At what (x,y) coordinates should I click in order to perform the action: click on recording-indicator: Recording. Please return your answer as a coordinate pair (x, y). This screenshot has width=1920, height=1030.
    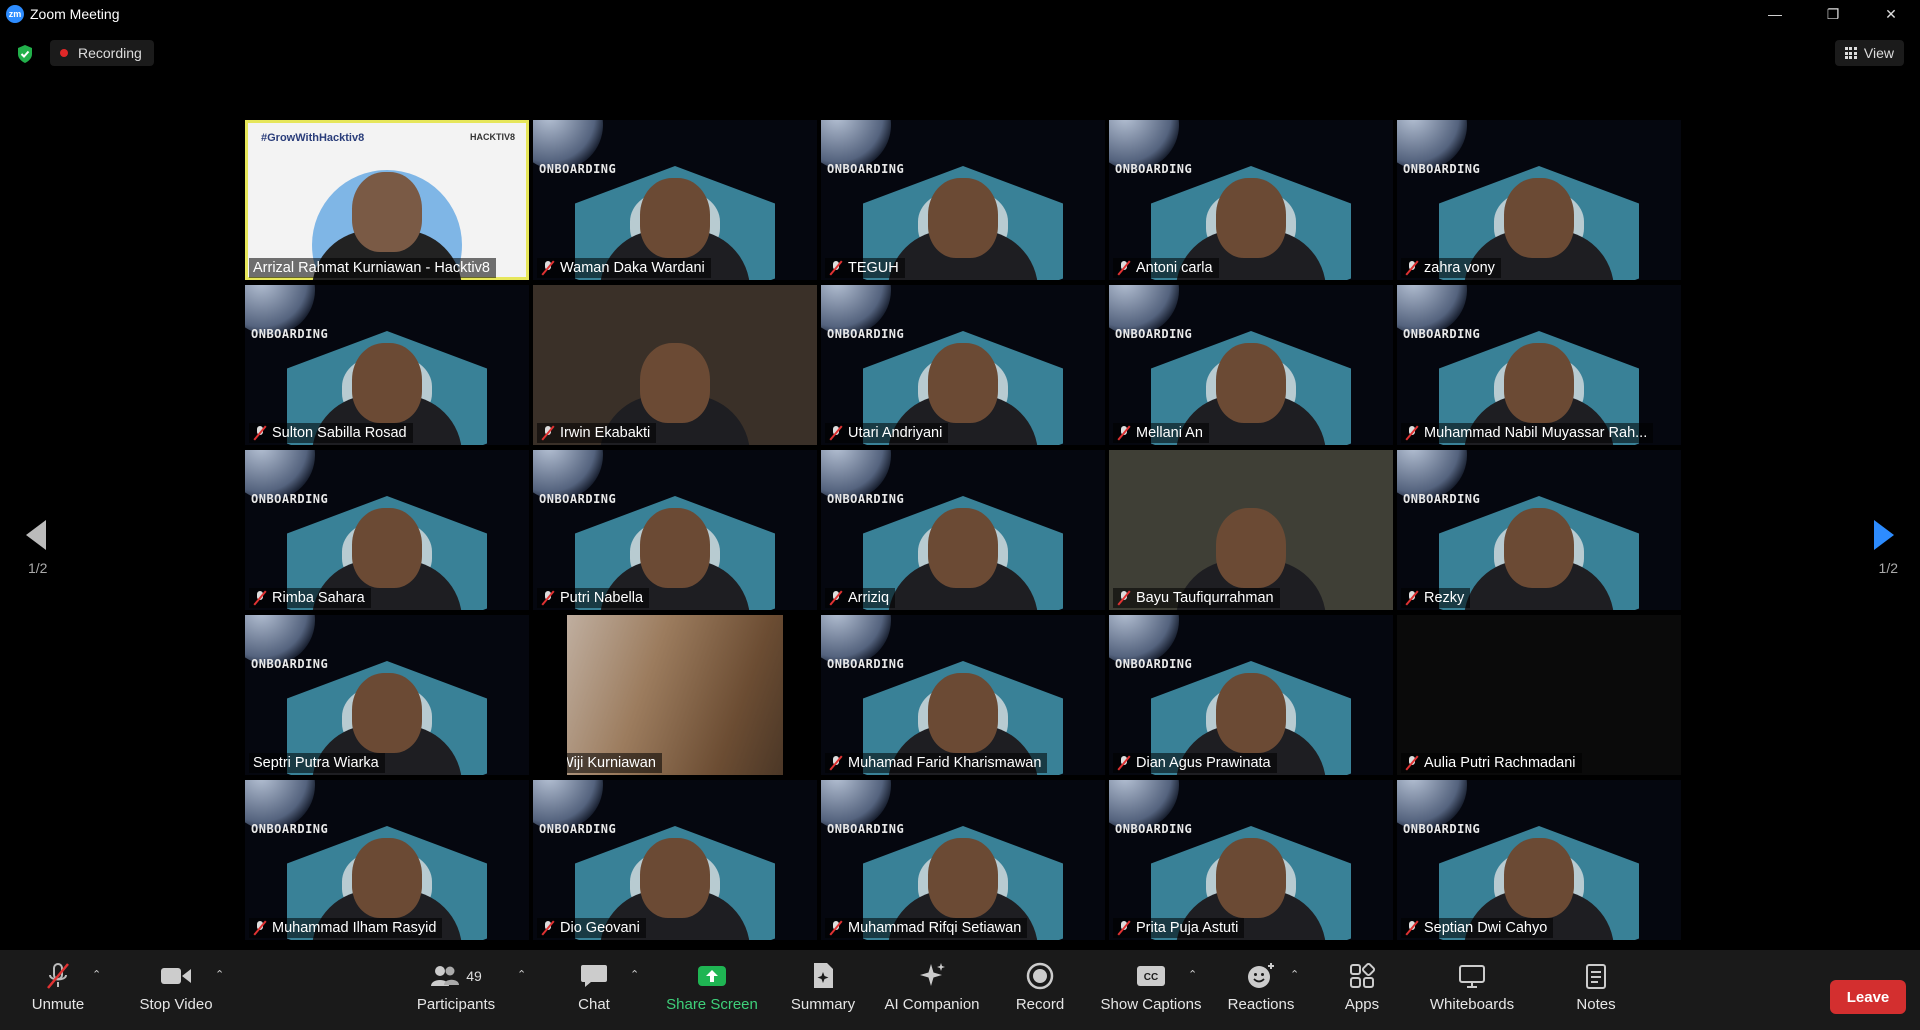
    Looking at the image, I should click on (102, 53).